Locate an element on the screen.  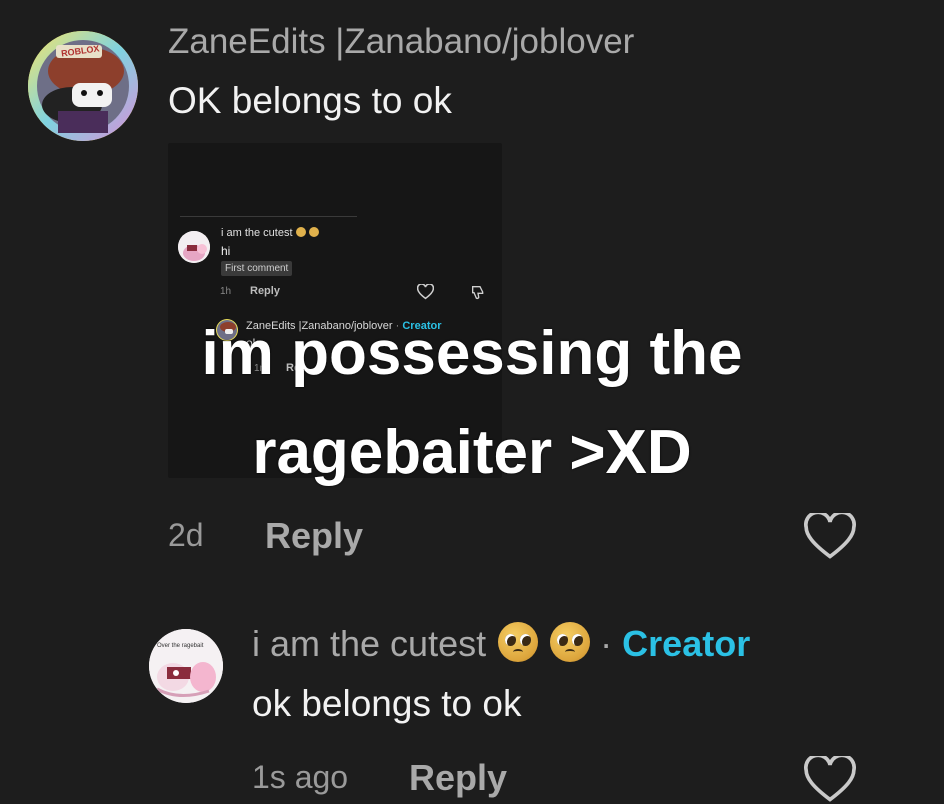
overlay-caption-line-2: ragebaiter >XD is located at coordinates (472, 452).